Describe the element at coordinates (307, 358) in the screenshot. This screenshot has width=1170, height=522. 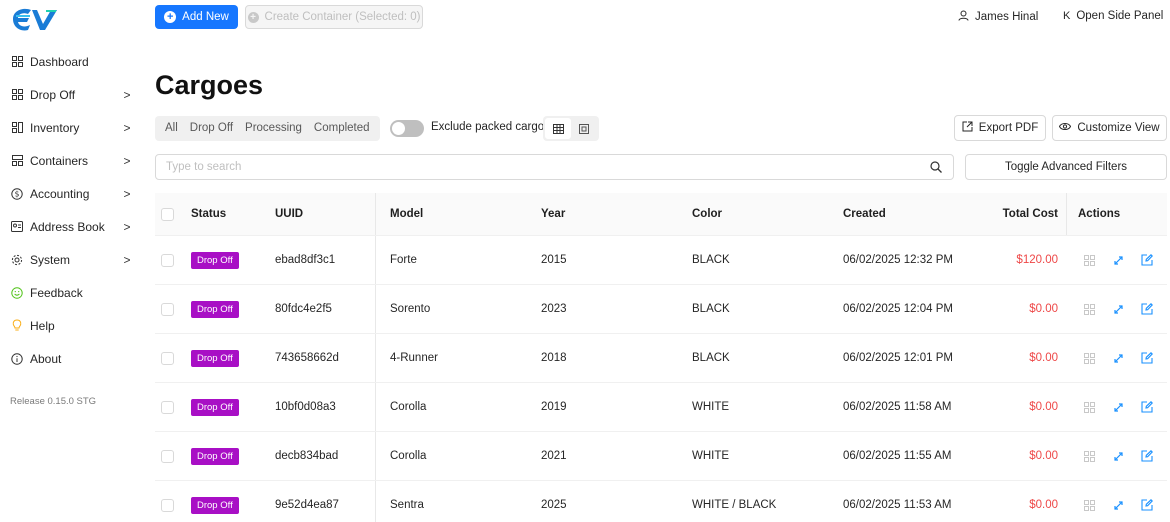
I see `cell-uuid: 743658662d` at that location.